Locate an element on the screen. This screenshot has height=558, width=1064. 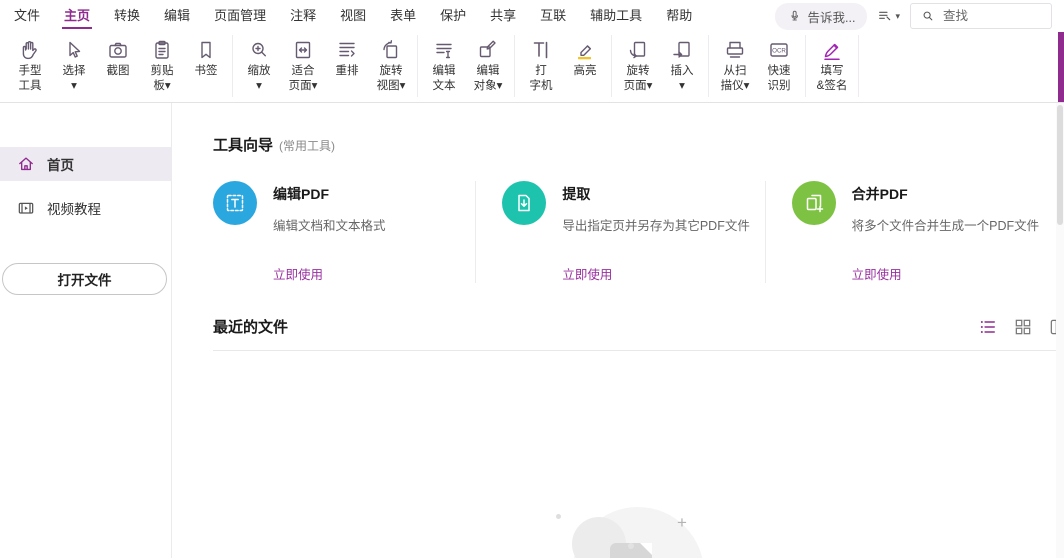
menu-item-help: 帮助 is located at coordinates (679, 16).